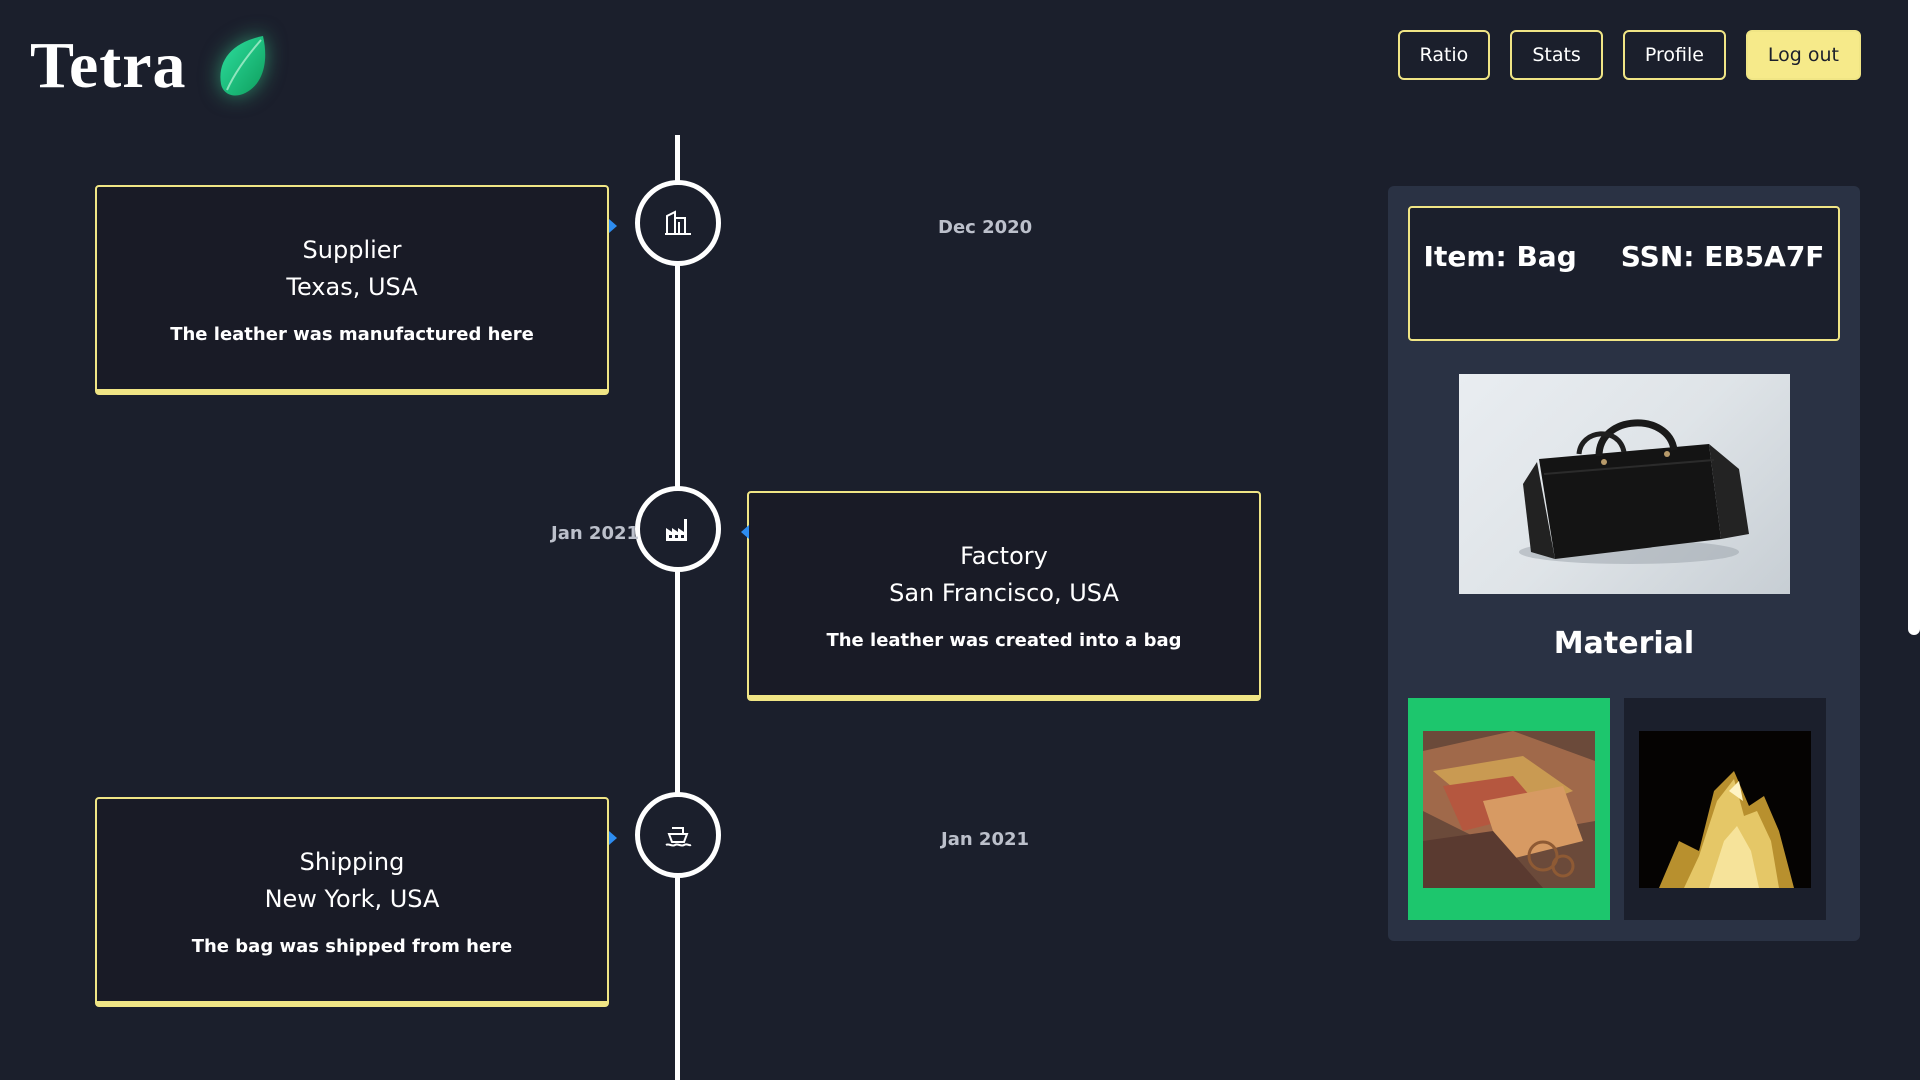 Image resolution: width=1920 pixels, height=1080 pixels. Describe the element at coordinates (352, 334) in the screenshot. I see `card-description: The leather was manufactured here` at that location.